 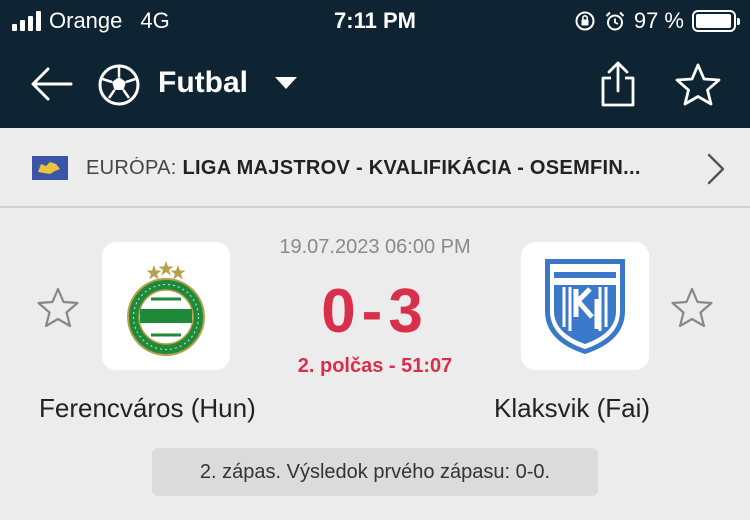 I want to click on league-region: EURÓPA:, so click(x=134, y=168).